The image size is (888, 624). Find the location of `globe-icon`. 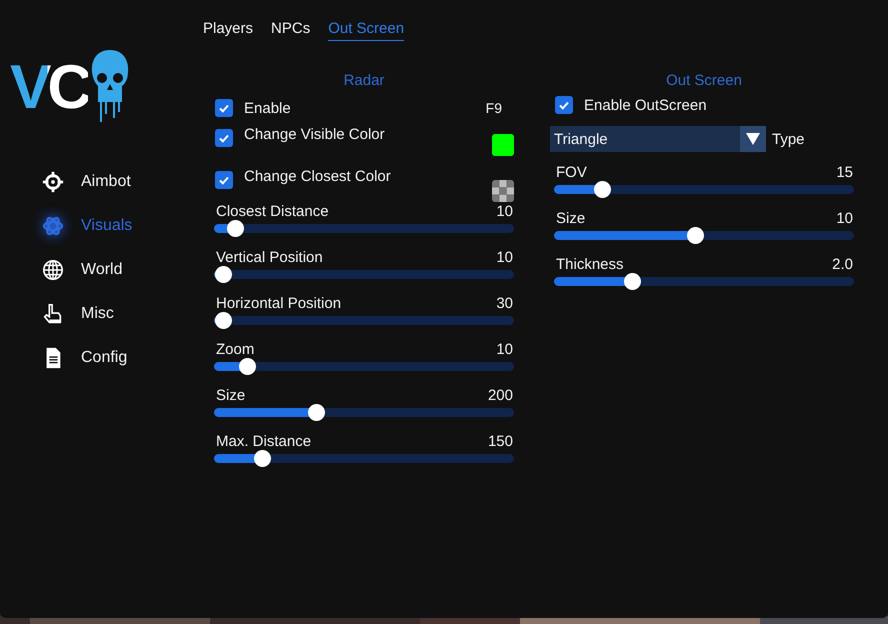

globe-icon is located at coordinates (53, 270).